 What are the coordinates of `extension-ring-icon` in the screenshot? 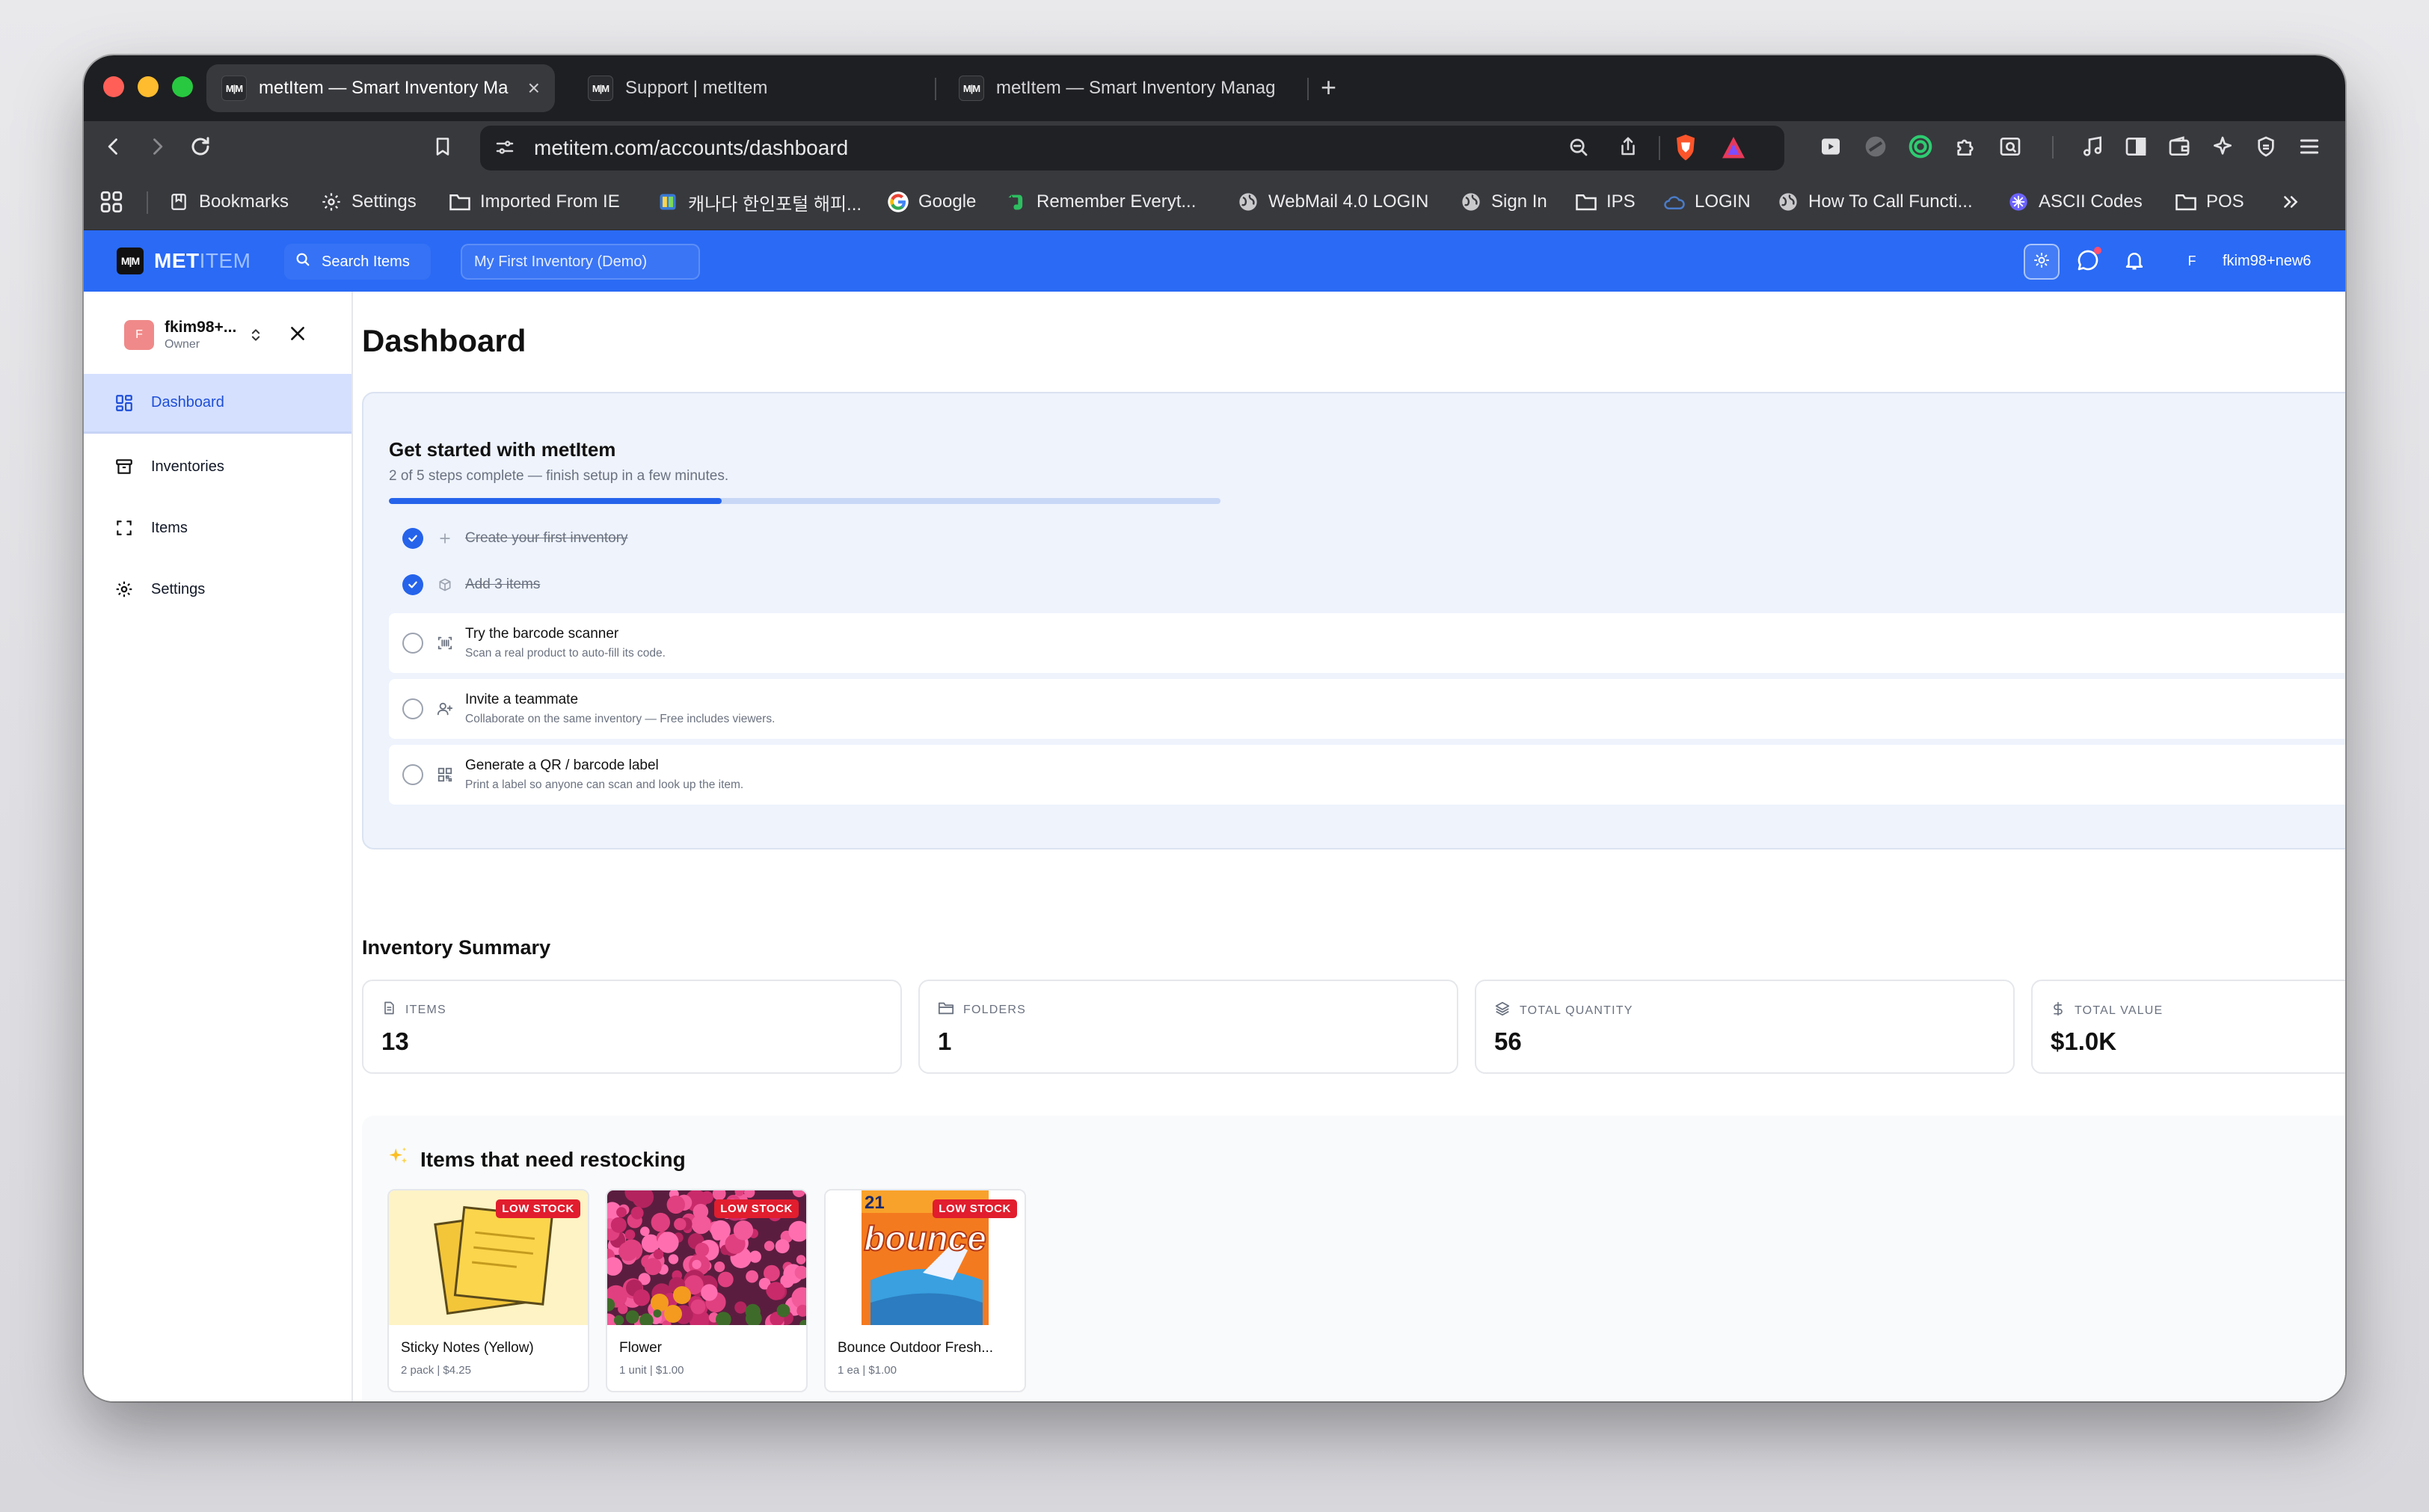 It's located at (1920, 147).